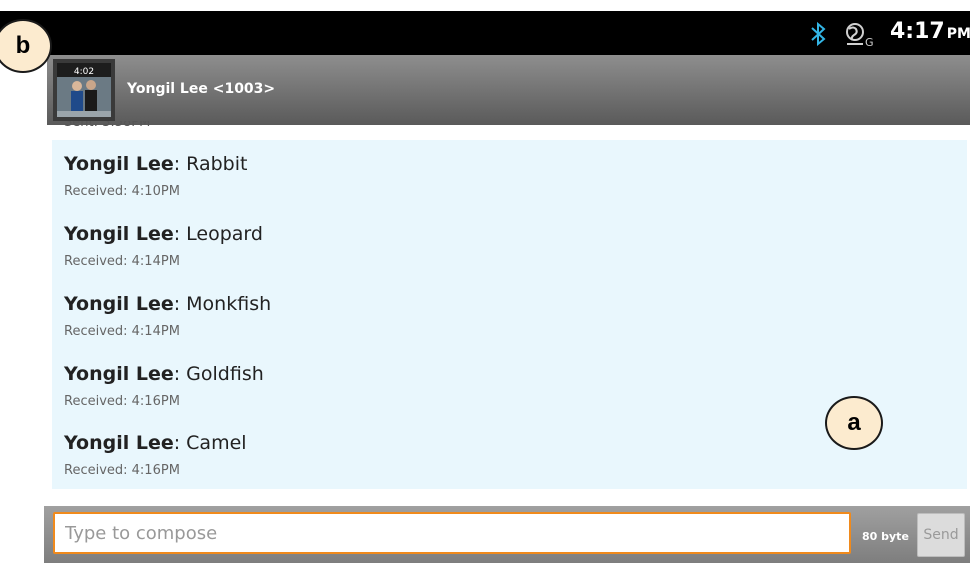 This screenshot has height=563, width=970. I want to click on avatar-time: 4:02, so click(84, 72).